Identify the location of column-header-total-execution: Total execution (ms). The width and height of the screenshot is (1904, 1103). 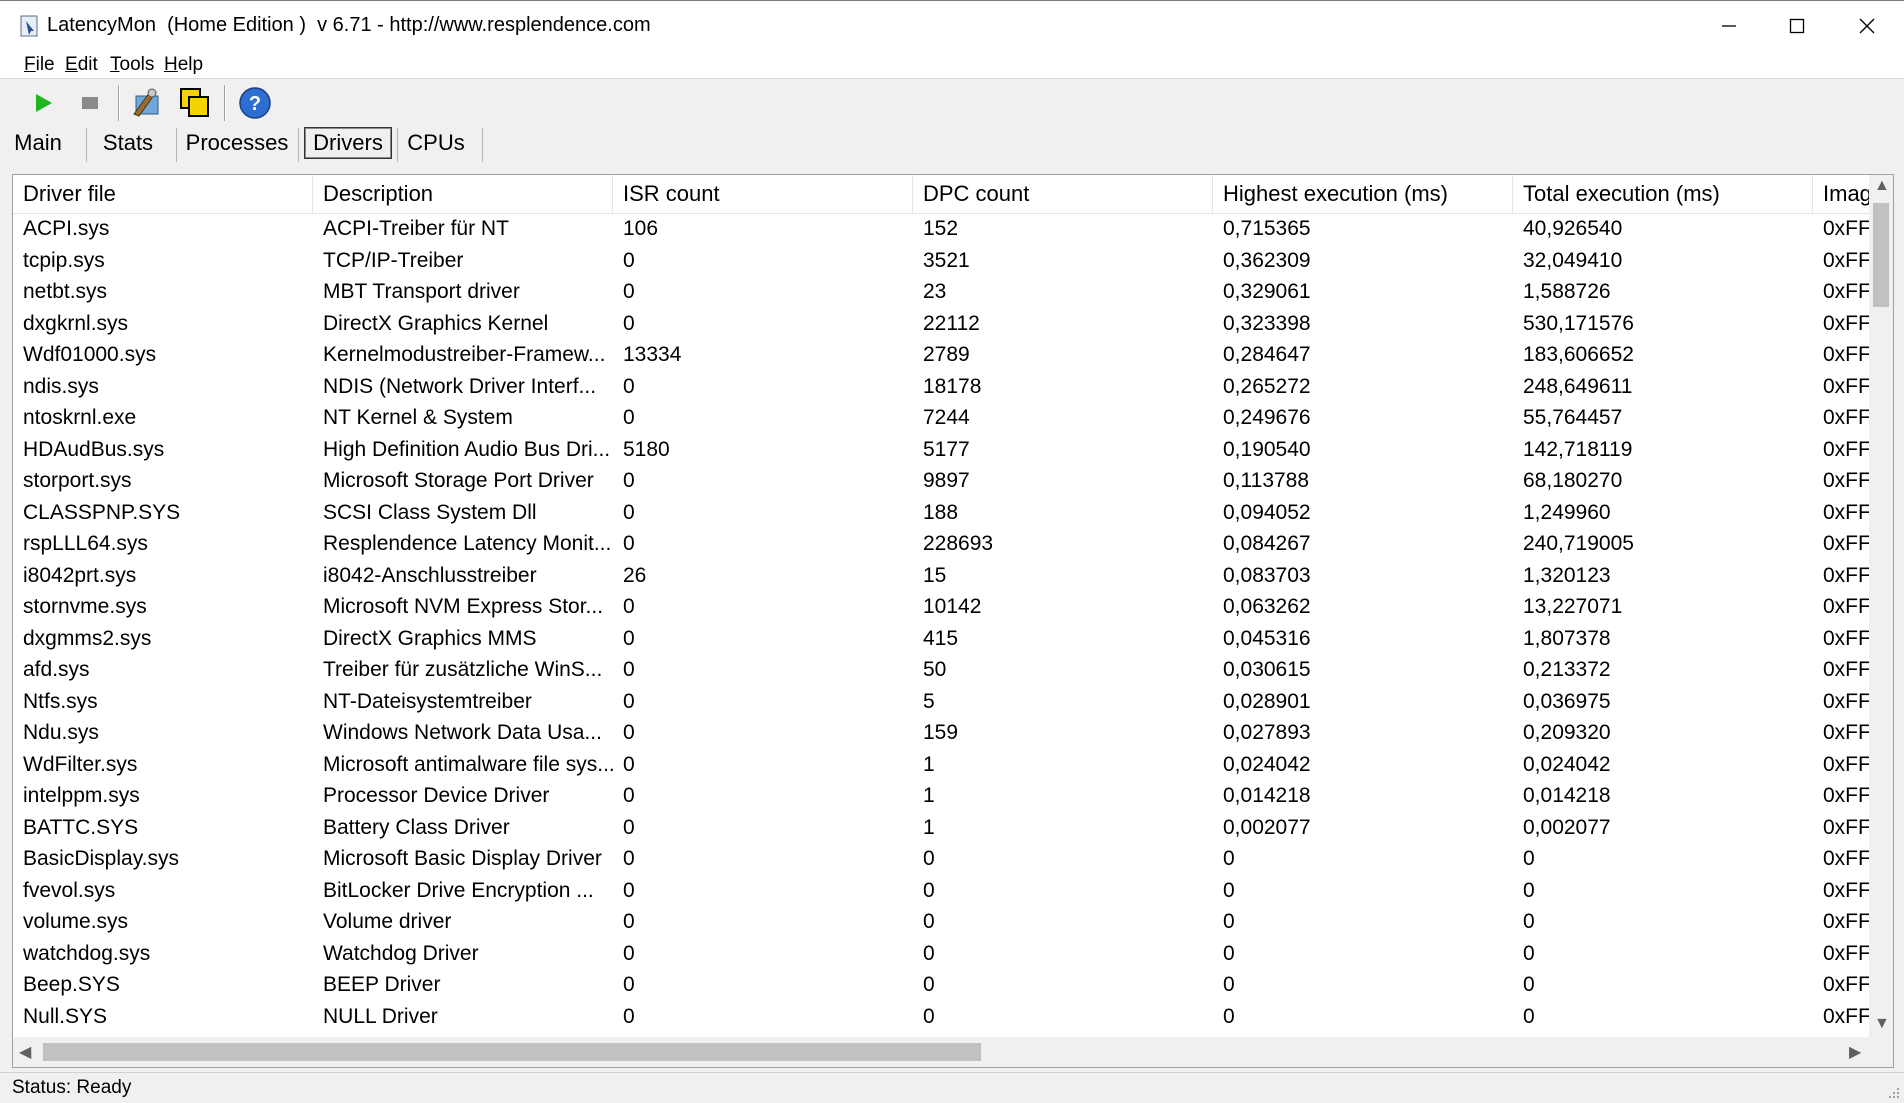
(1663, 194).